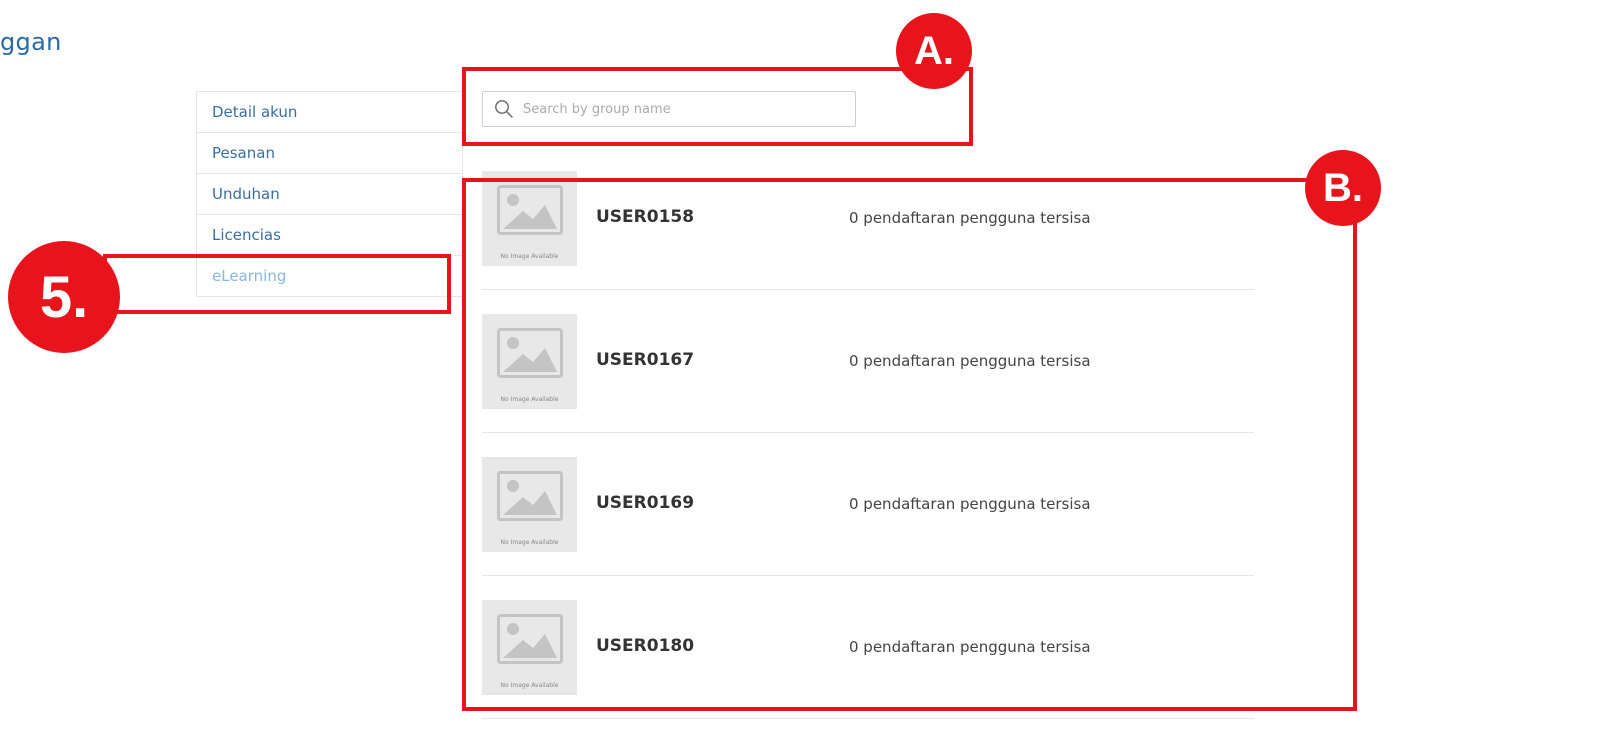  Describe the element at coordinates (645, 503) in the screenshot. I see `group-name: USER0169` at that location.